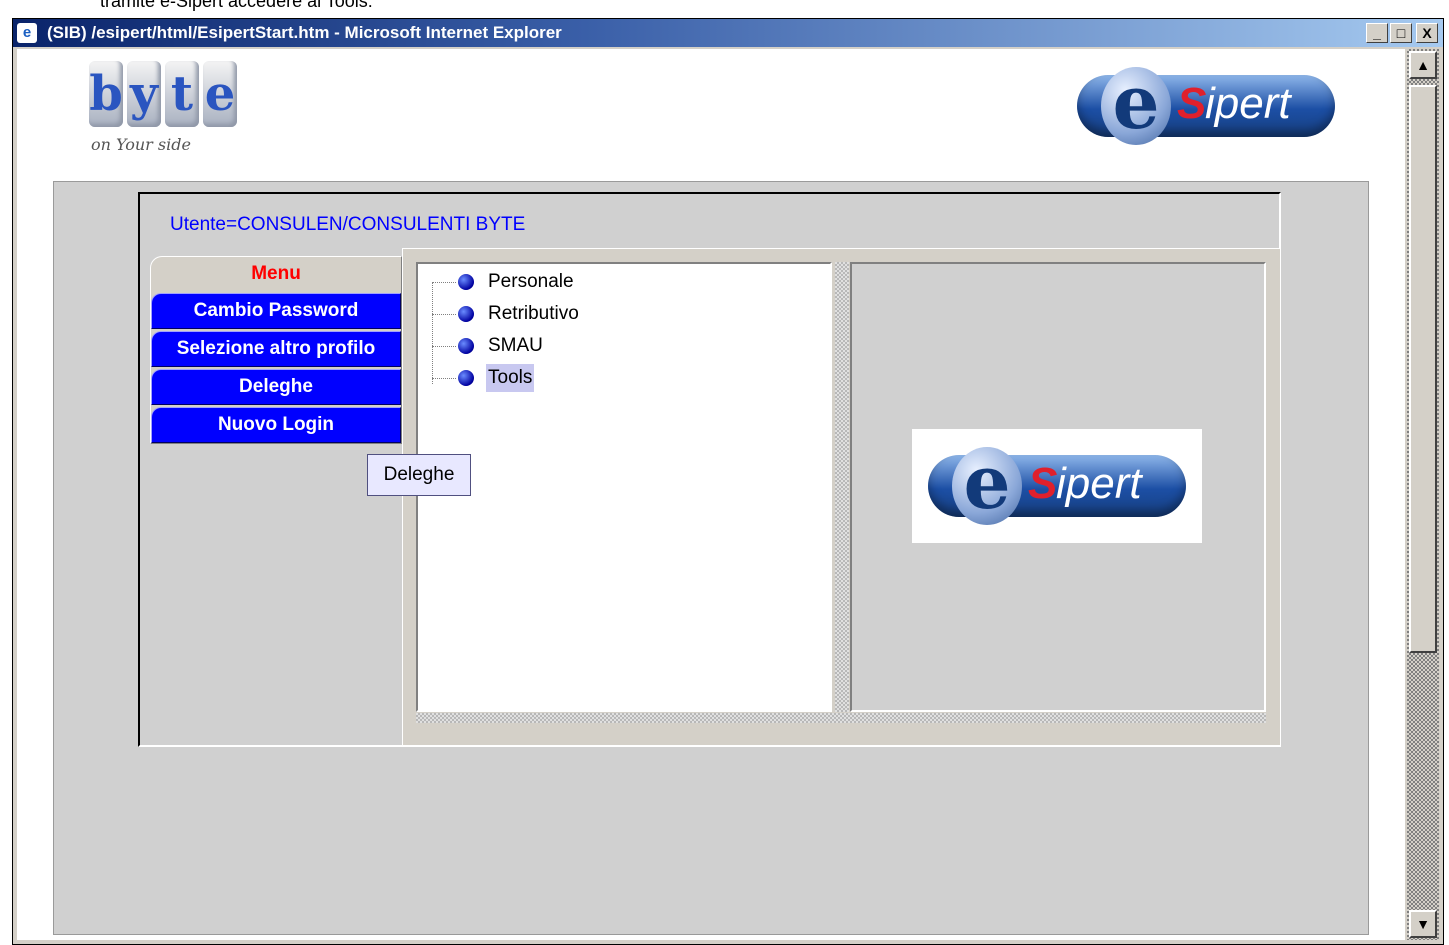 Image resolution: width=1449 pixels, height=945 pixels. Describe the element at coordinates (106, 94) in the screenshot. I see `byte-logo-letter: b` at that location.